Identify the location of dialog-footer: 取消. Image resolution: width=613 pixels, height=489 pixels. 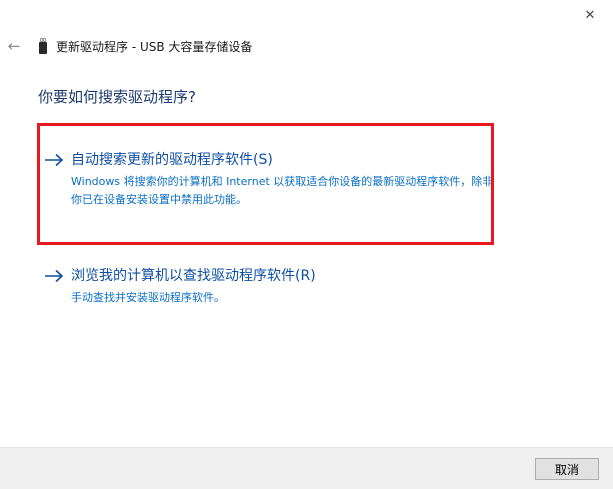
(306, 468).